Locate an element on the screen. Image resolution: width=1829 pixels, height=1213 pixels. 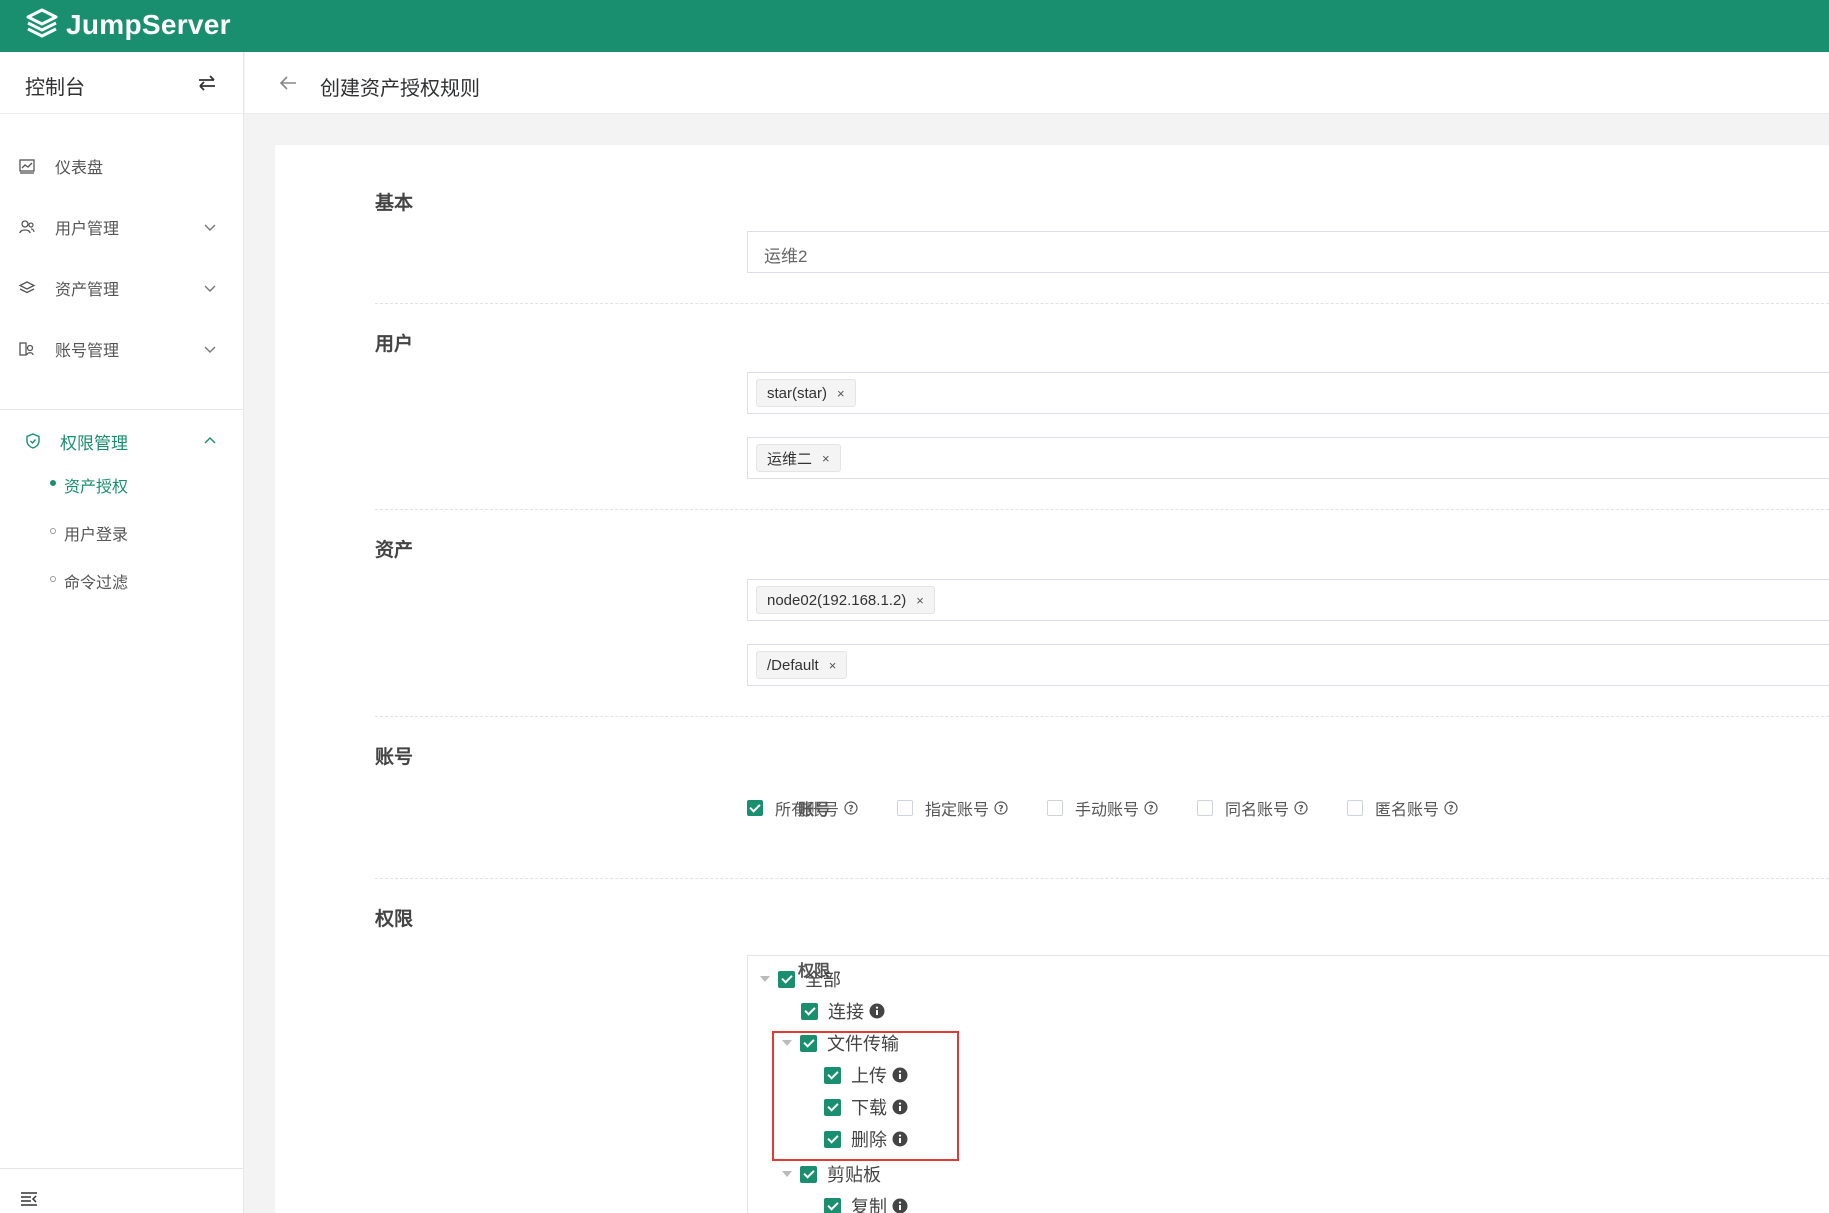
user-group-tag: 运维二 × is located at coordinates (798, 458).